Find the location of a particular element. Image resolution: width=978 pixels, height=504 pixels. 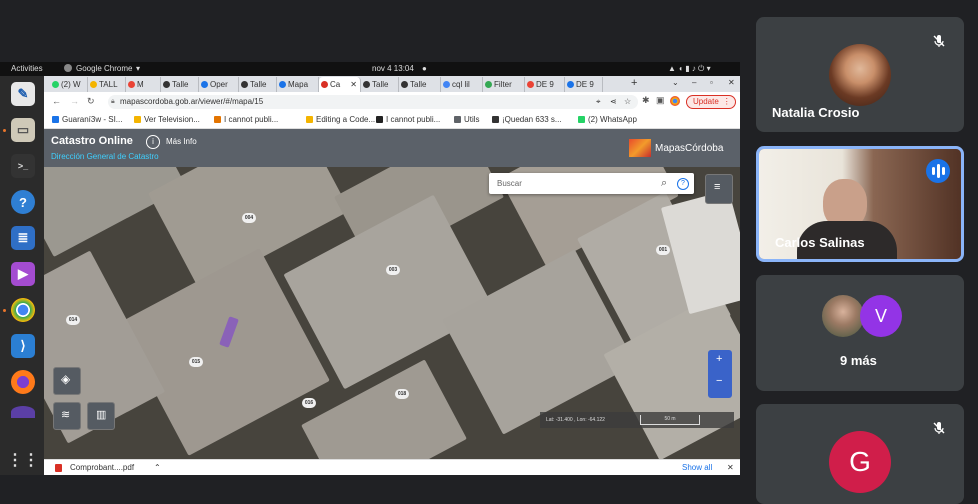

more-participants-tile: V 9 más is located at coordinates (860, 333).